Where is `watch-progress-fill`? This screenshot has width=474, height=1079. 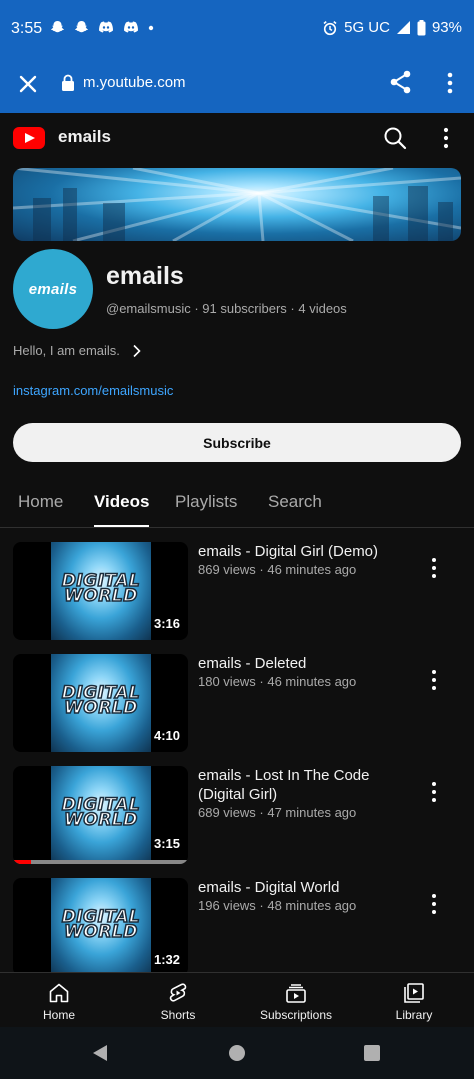 watch-progress-fill is located at coordinates (22, 862).